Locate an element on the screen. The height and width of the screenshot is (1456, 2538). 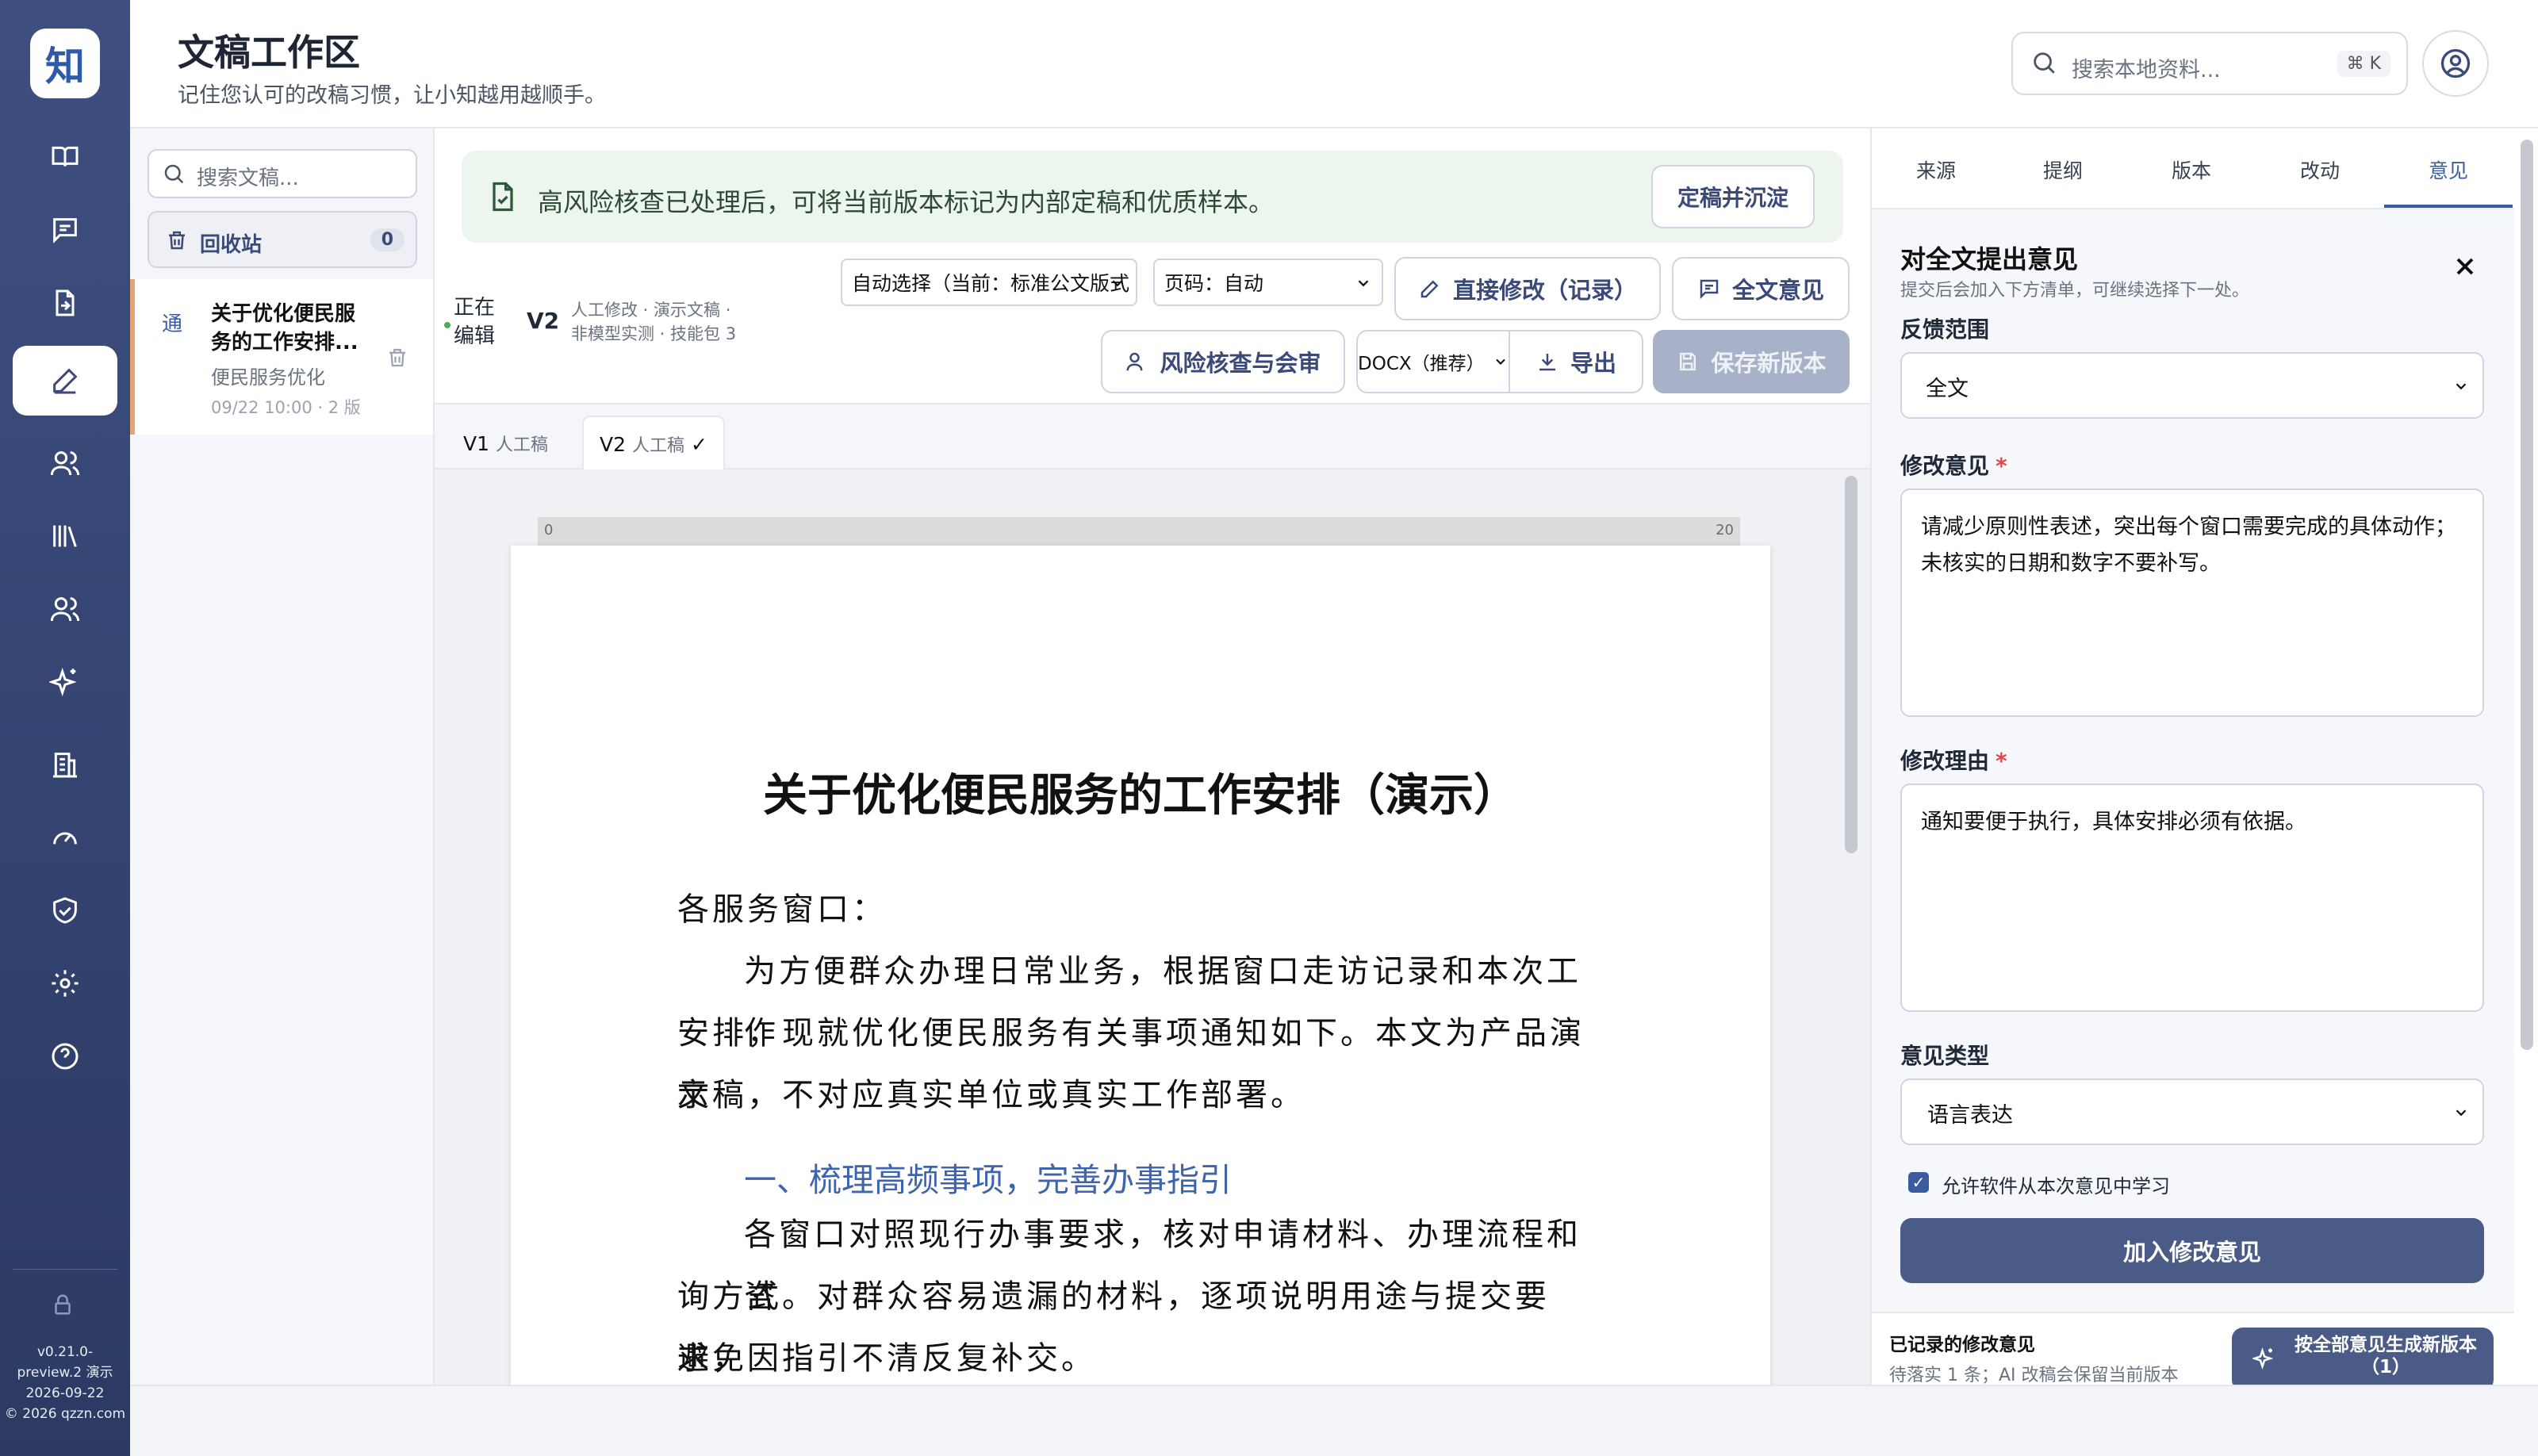
tab-v2: V2 人工稿 ✓ is located at coordinates (653, 443).